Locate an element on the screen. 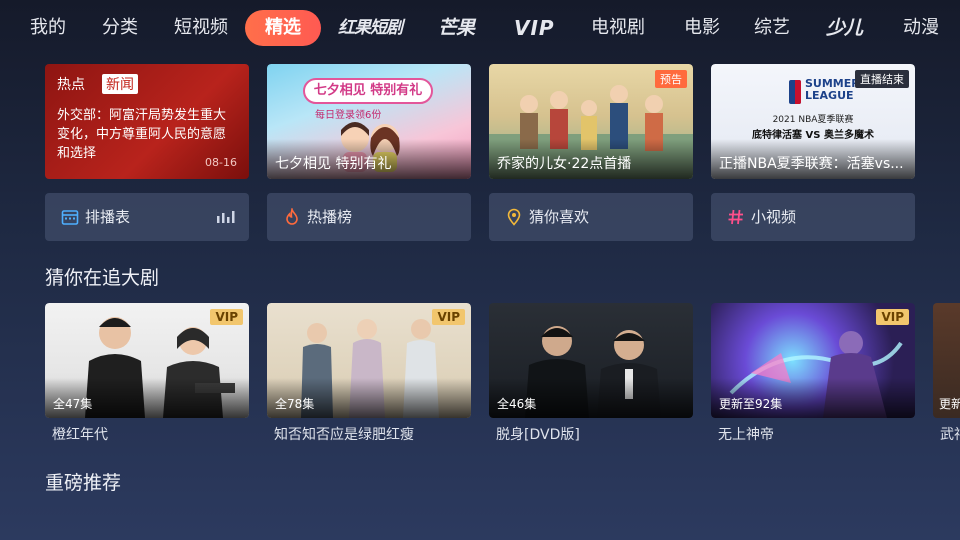 The height and width of the screenshot is (540, 960). hashtag-icon is located at coordinates (735, 217).